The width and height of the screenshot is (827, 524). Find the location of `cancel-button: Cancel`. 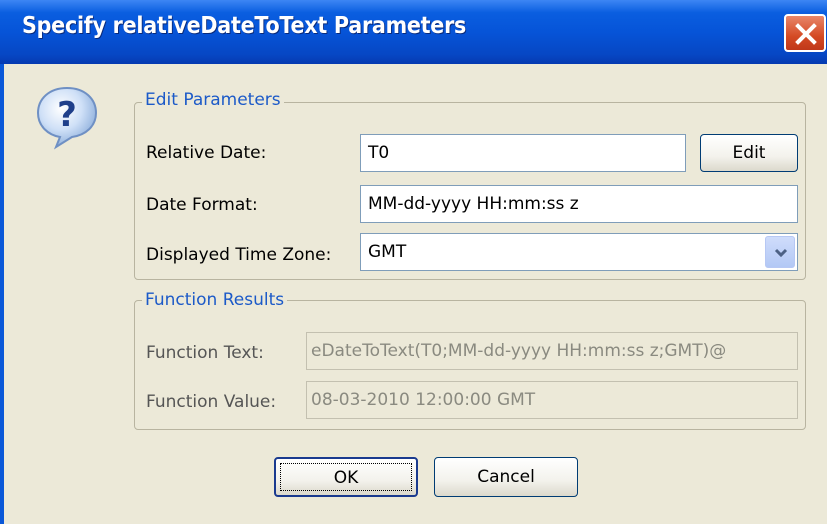

cancel-button: Cancel is located at coordinates (506, 477).